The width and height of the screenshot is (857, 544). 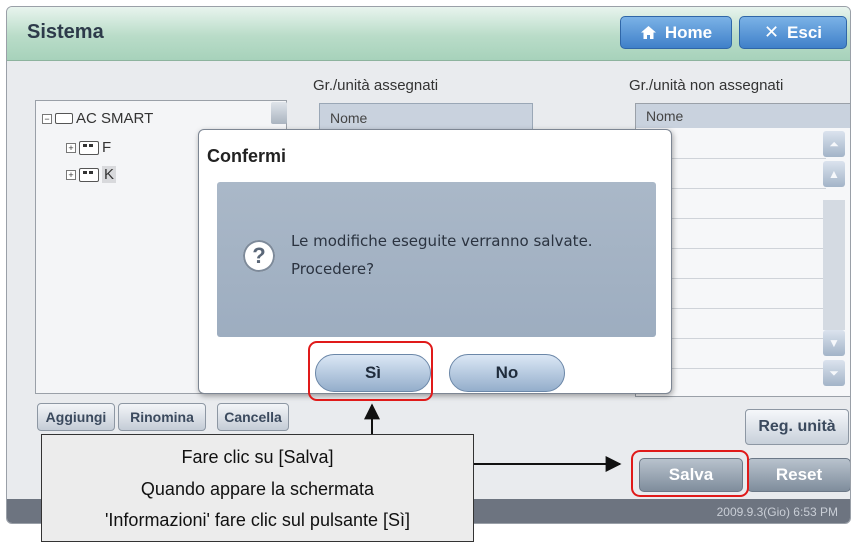 What do you see at coordinates (257, 457) in the screenshot?
I see `callout-line1: Fare clic su [Salva]` at bounding box center [257, 457].